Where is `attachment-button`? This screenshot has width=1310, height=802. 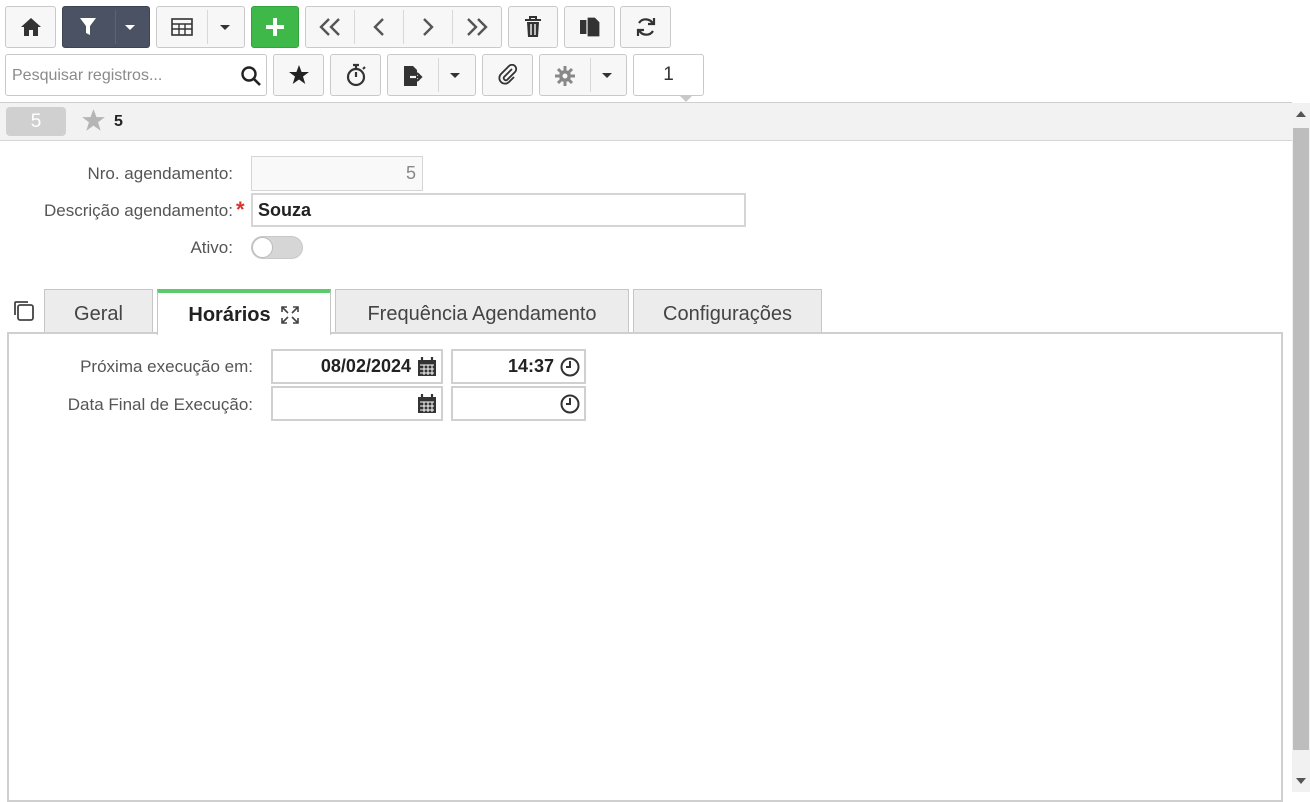
attachment-button is located at coordinates (507, 75).